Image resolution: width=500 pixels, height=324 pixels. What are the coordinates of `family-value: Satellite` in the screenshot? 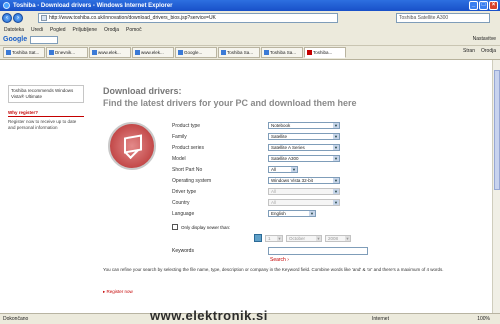 It's located at (279, 136).